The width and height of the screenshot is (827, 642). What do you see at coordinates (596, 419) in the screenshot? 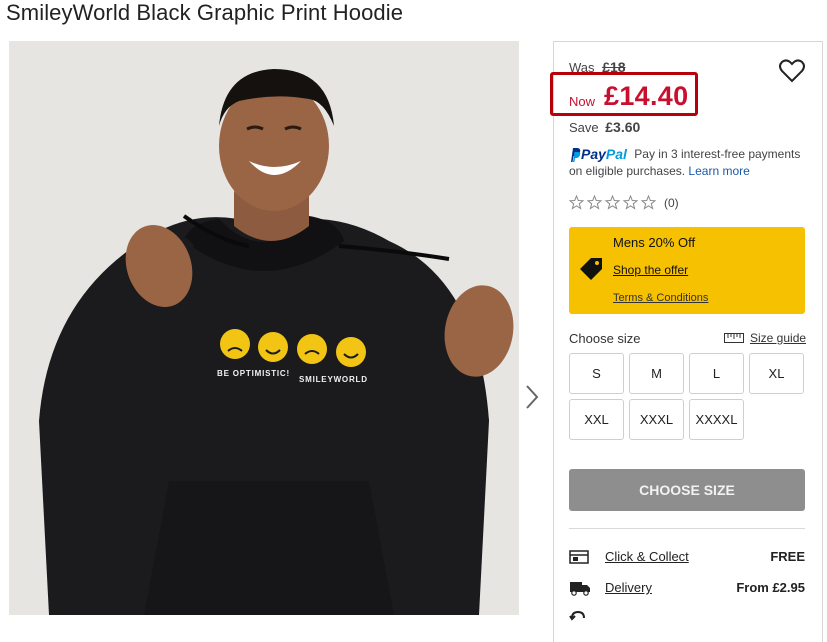
I see `size-option-xxl: XXL` at bounding box center [596, 419].